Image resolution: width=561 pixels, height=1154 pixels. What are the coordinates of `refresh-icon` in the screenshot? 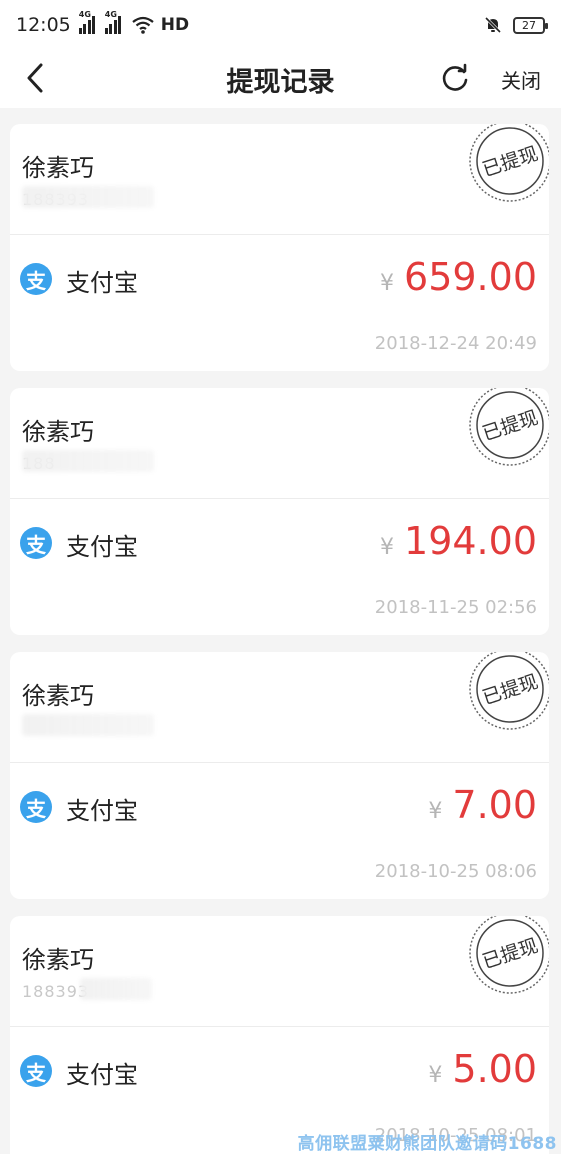 It's located at (455, 77).